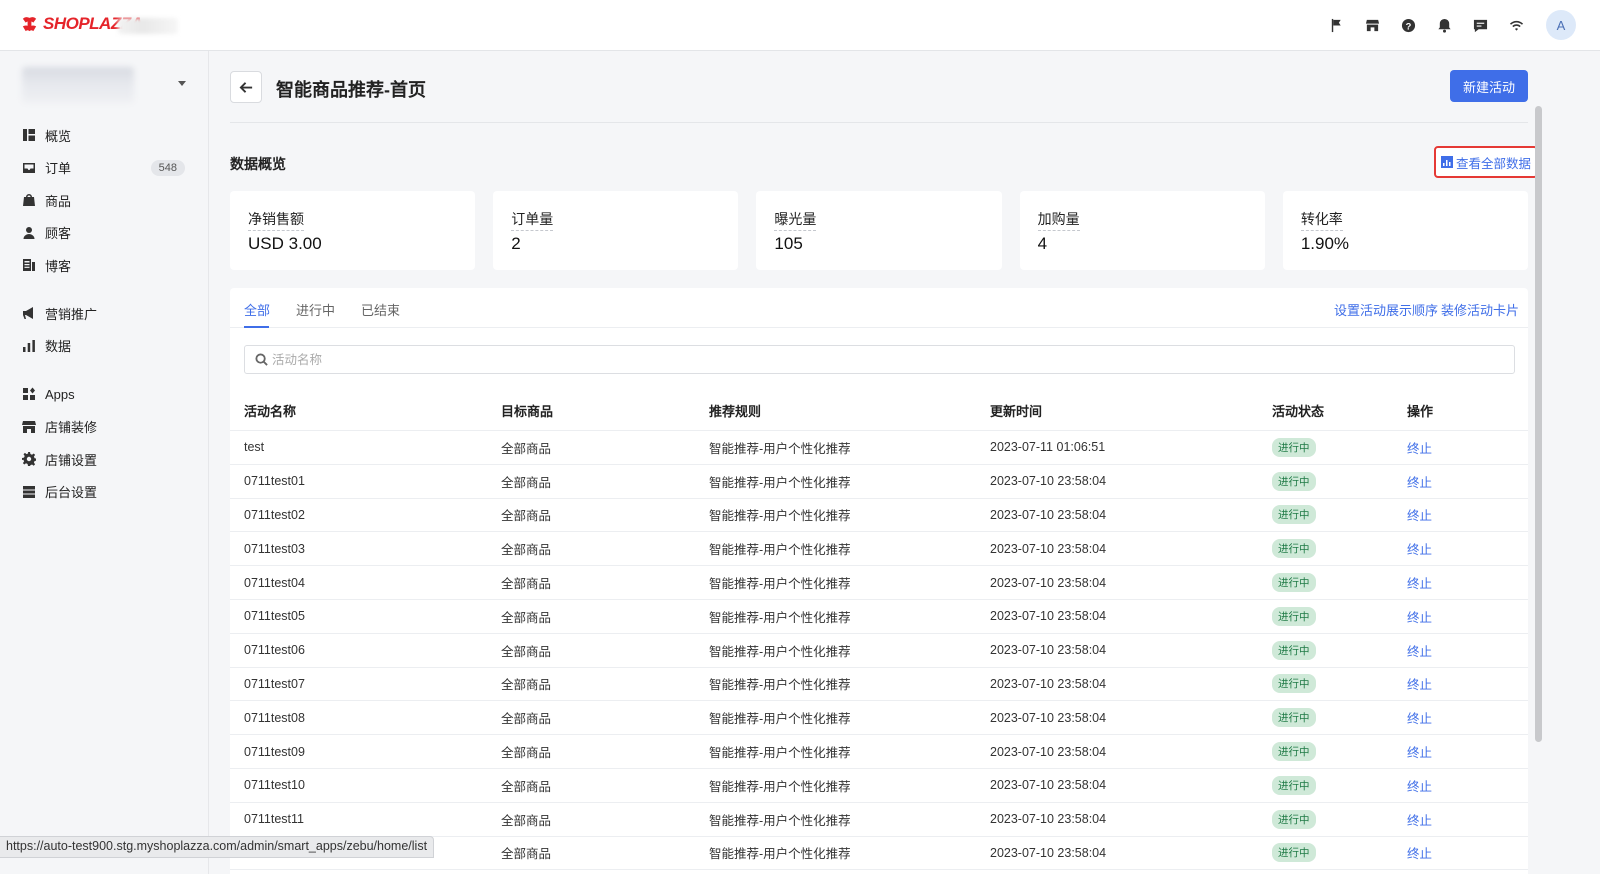  I want to click on user-avatar: A, so click(1561, 25).